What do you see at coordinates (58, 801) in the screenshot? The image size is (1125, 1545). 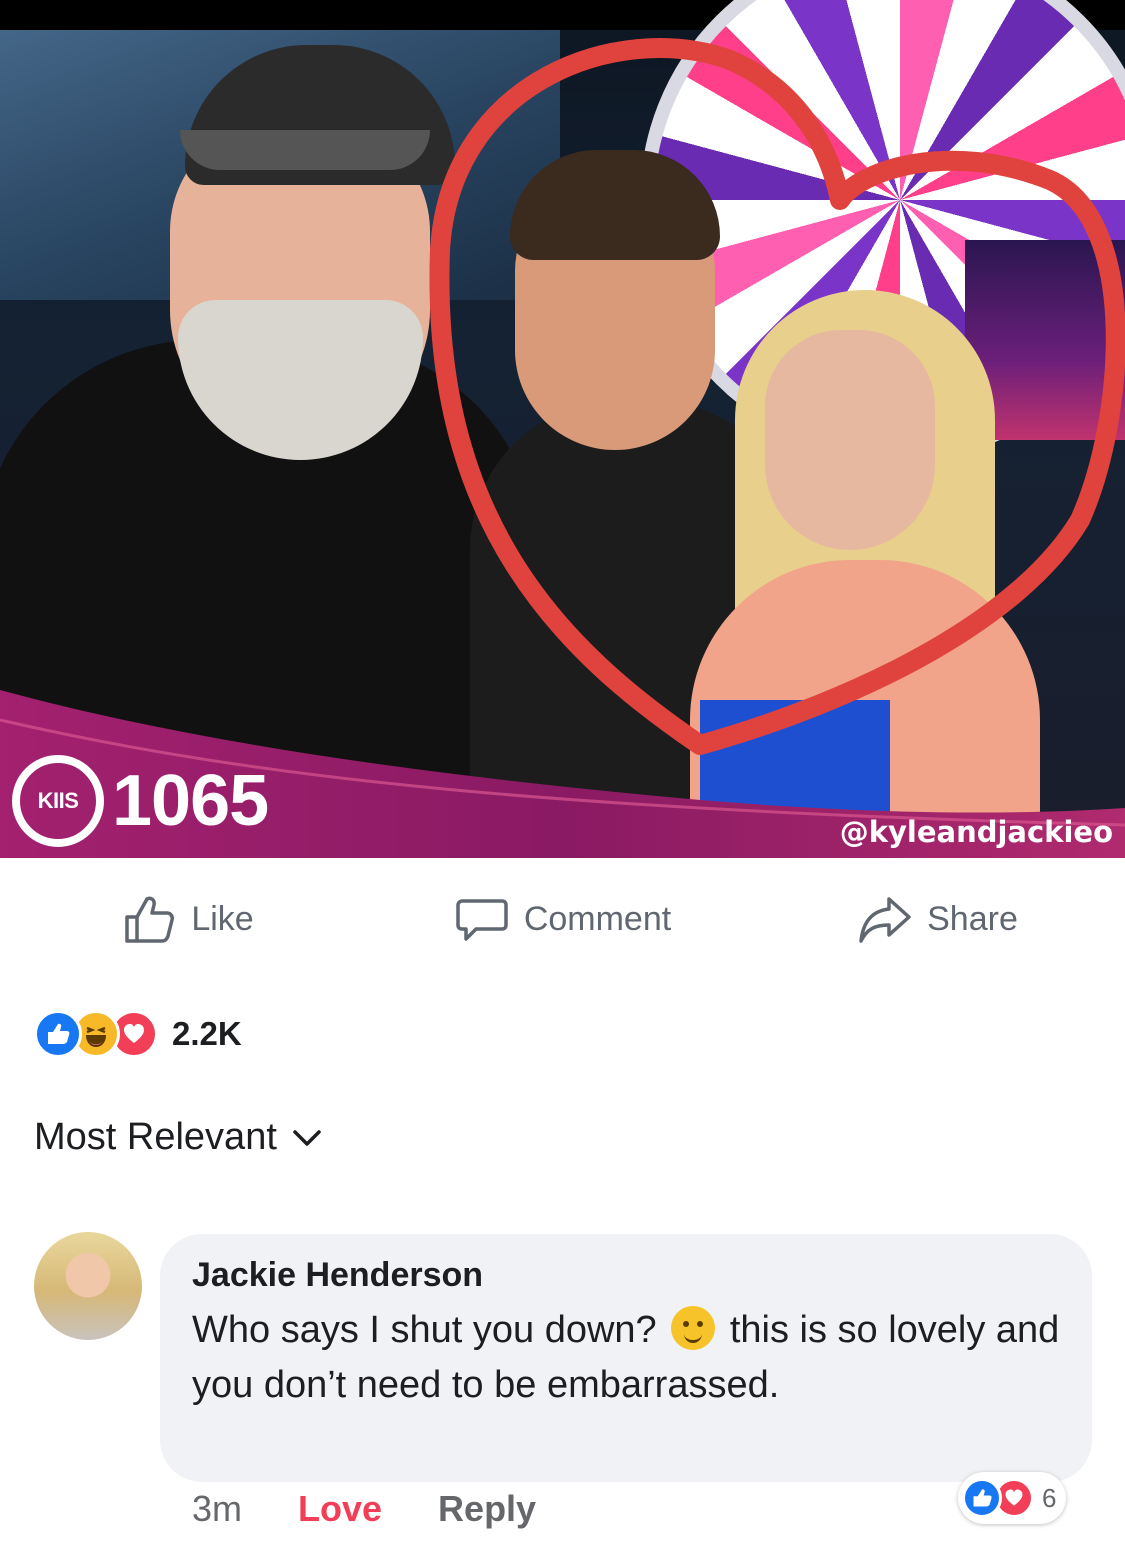 I see `station-logo-badge: KIIS` at bounding box center [58, 801].